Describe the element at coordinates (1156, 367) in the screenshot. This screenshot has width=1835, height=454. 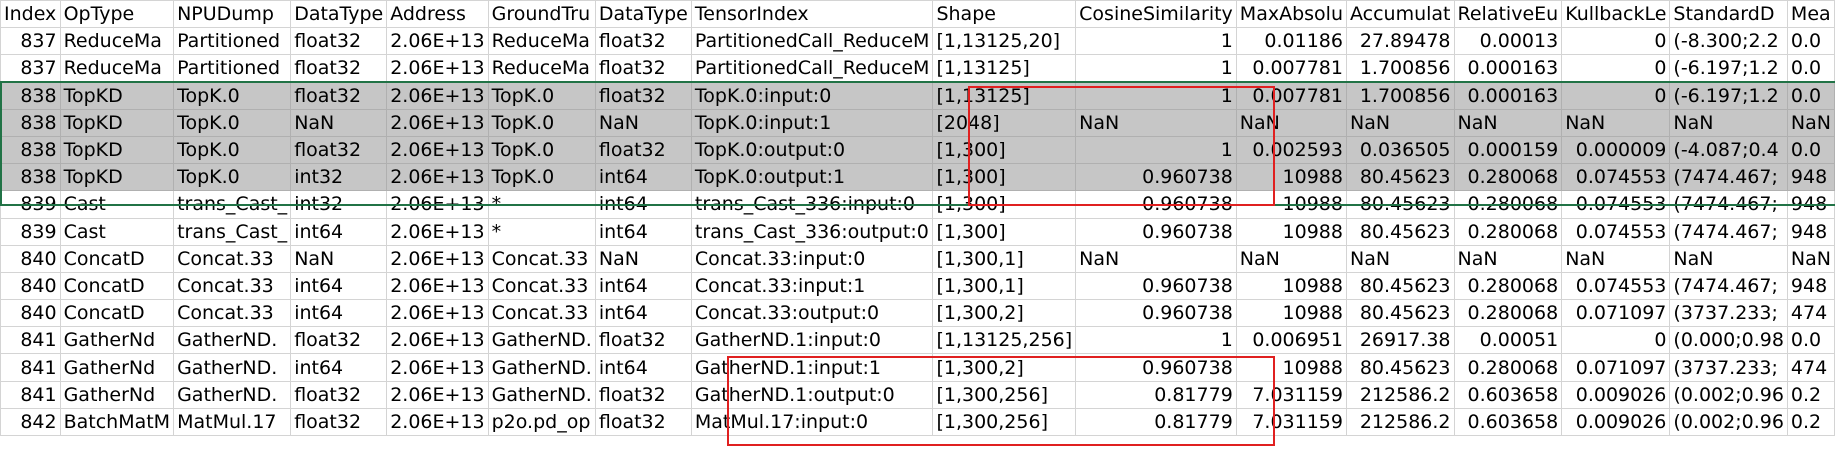
I see `table-cell: 0.960738` at that location.